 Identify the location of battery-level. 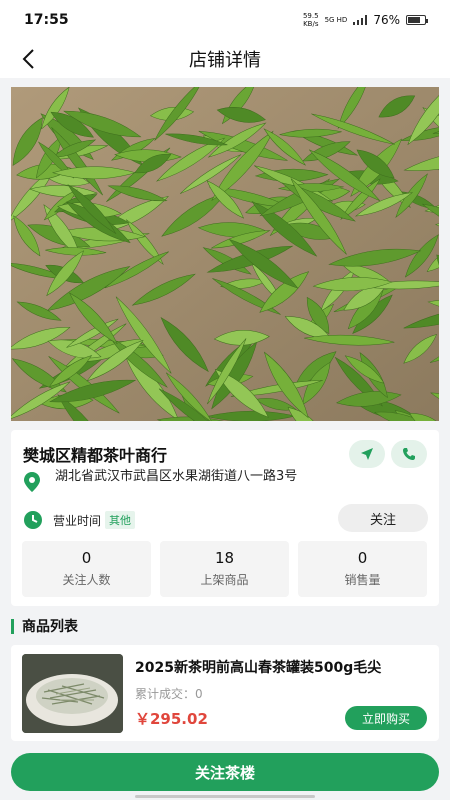
(414, 20).